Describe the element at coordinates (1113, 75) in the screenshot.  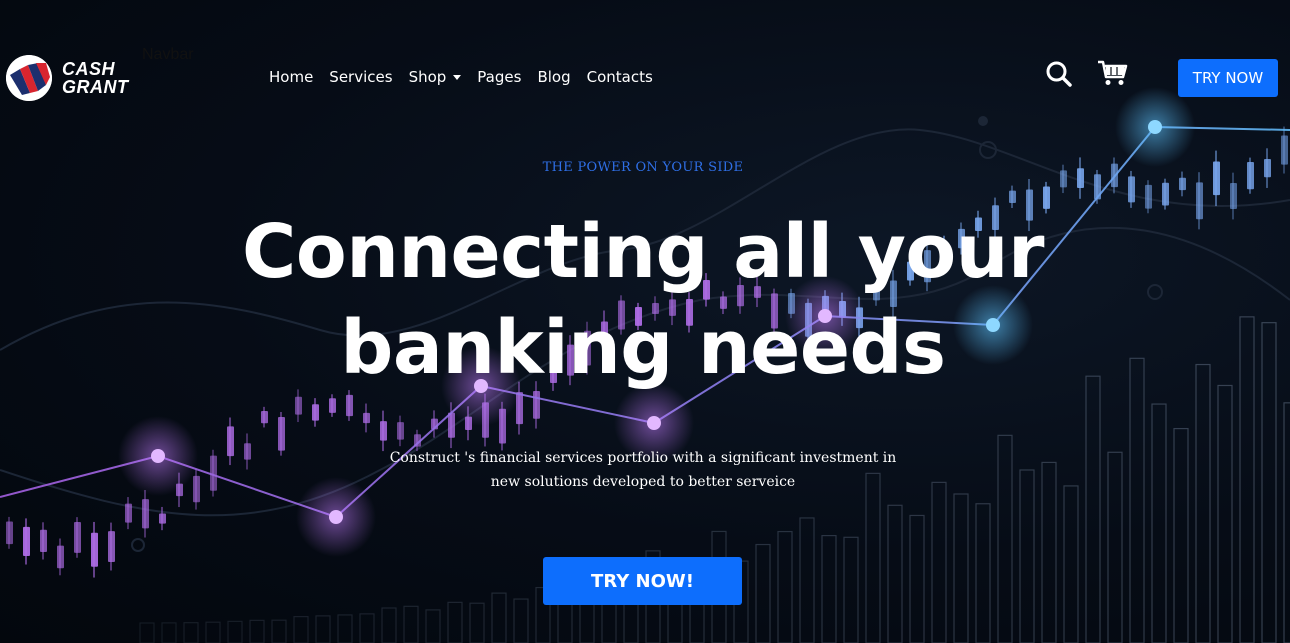
I see `cart-icon` at that location.